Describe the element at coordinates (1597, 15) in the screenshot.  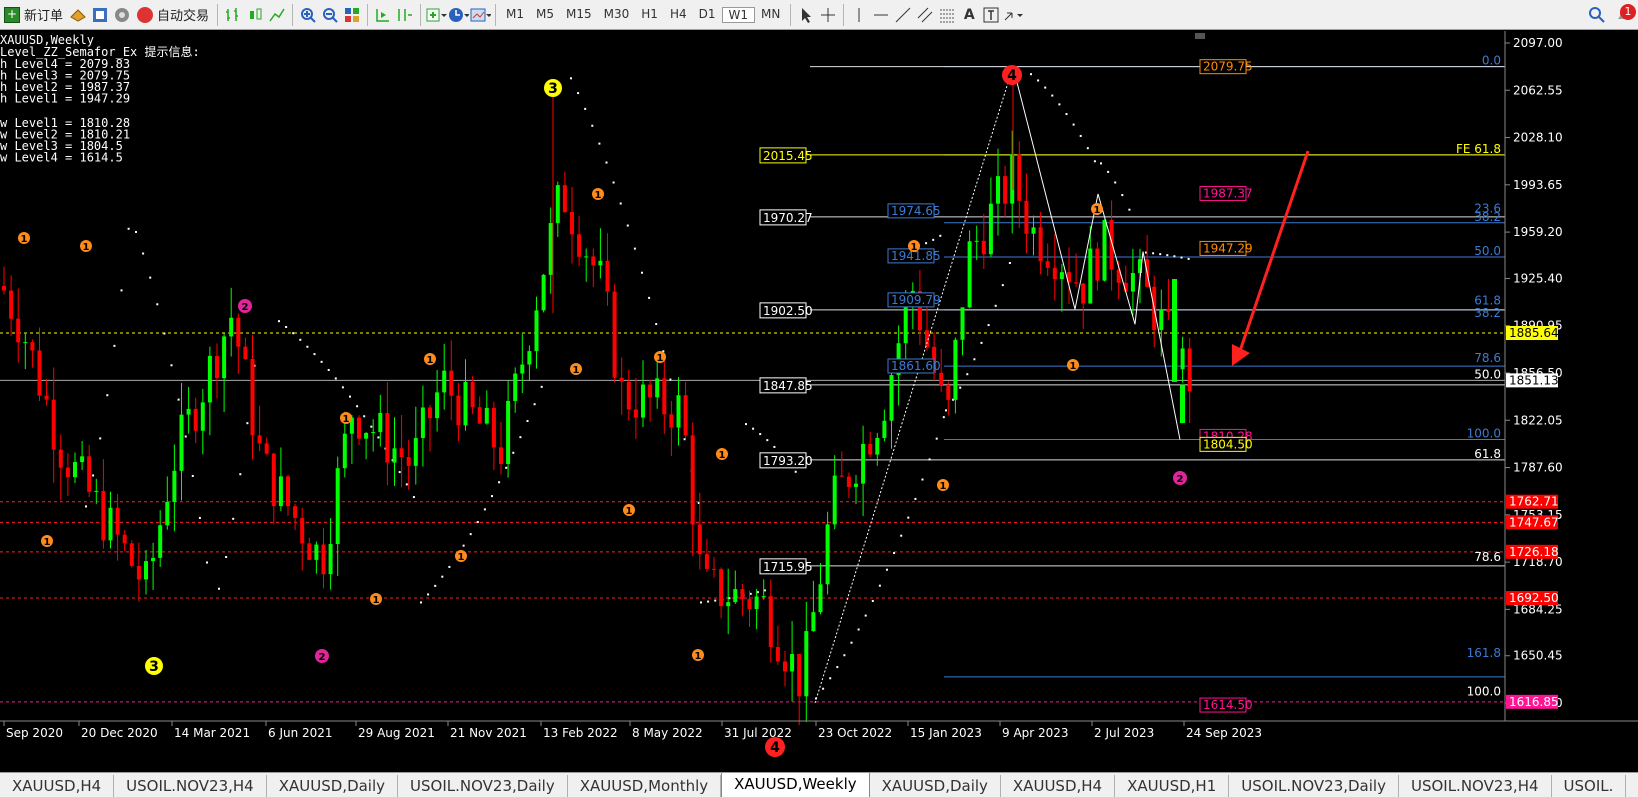
I see `search-icon` at that location.